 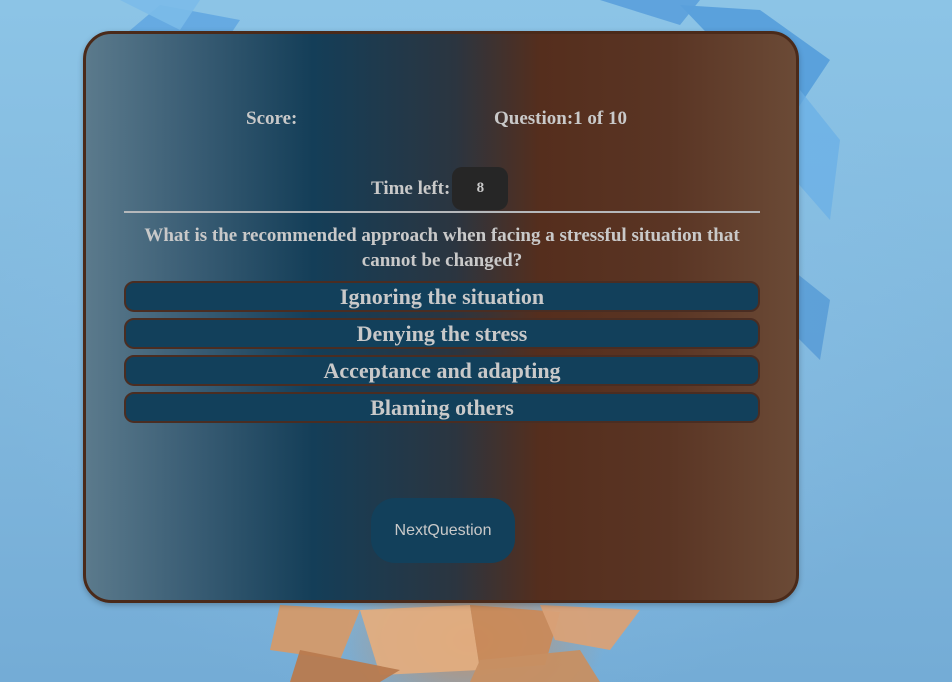 What do you see at coordinates (442, 333) in the screenshot?
I see `answer-option-2: Denying the stress` at bounding box center [442, 333].